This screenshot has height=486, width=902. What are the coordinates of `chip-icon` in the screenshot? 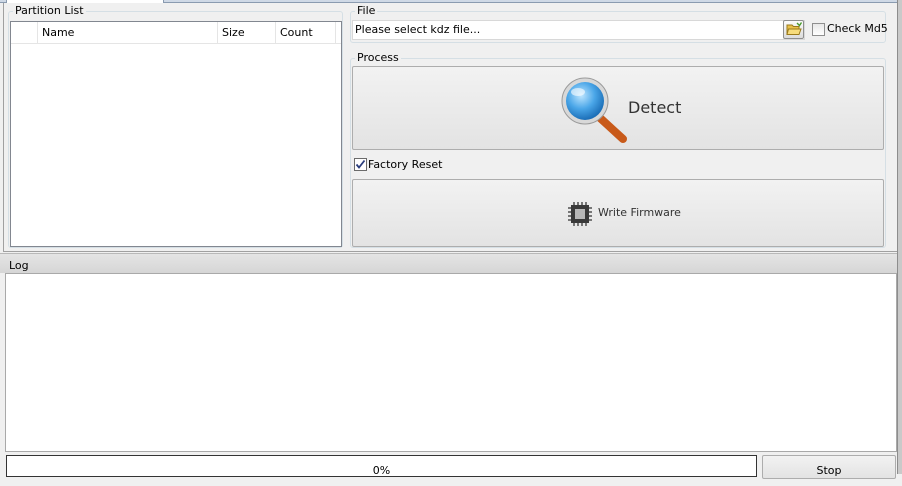 It's located at (580, 214).